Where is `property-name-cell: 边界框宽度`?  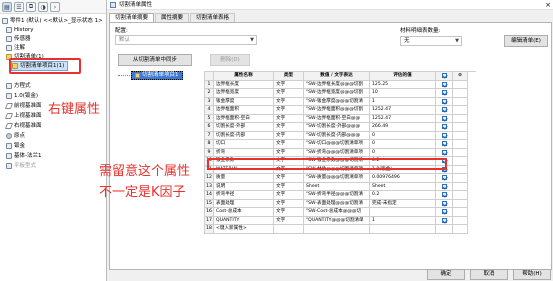 property-name-cell: 边界框宽度 is located at coordinates (244, 93).